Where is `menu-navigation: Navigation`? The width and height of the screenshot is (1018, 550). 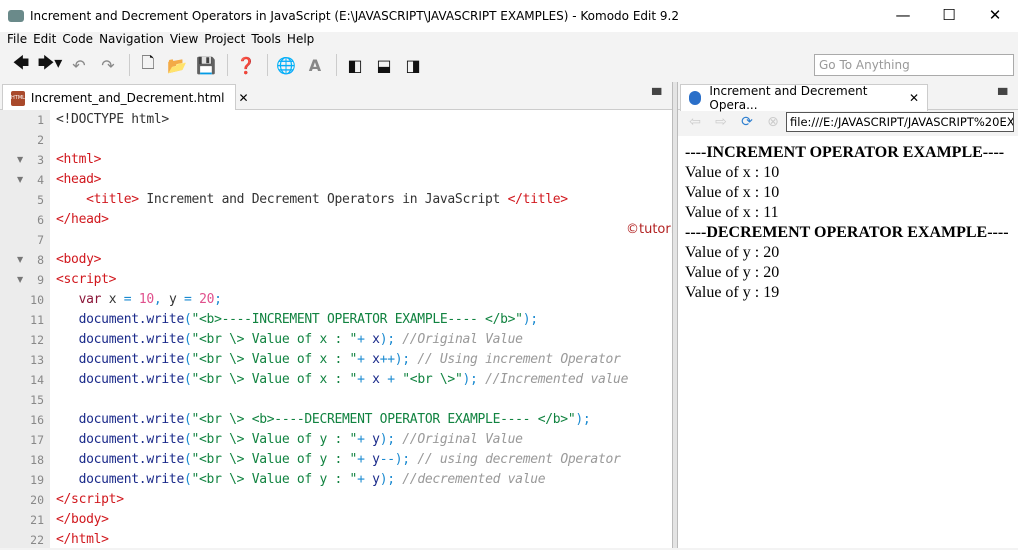
menu-navigation: Navigation is located at coordinates (131, 41).